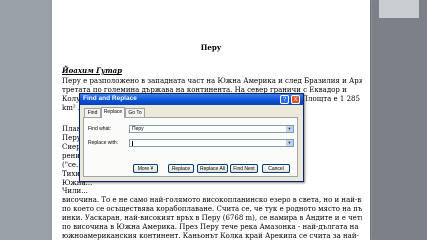 The height and width of the screenshot is (240, 427). Describe the element at coordinates (211, 47) in the screenshot. I see `document-title: Перу` at that location.